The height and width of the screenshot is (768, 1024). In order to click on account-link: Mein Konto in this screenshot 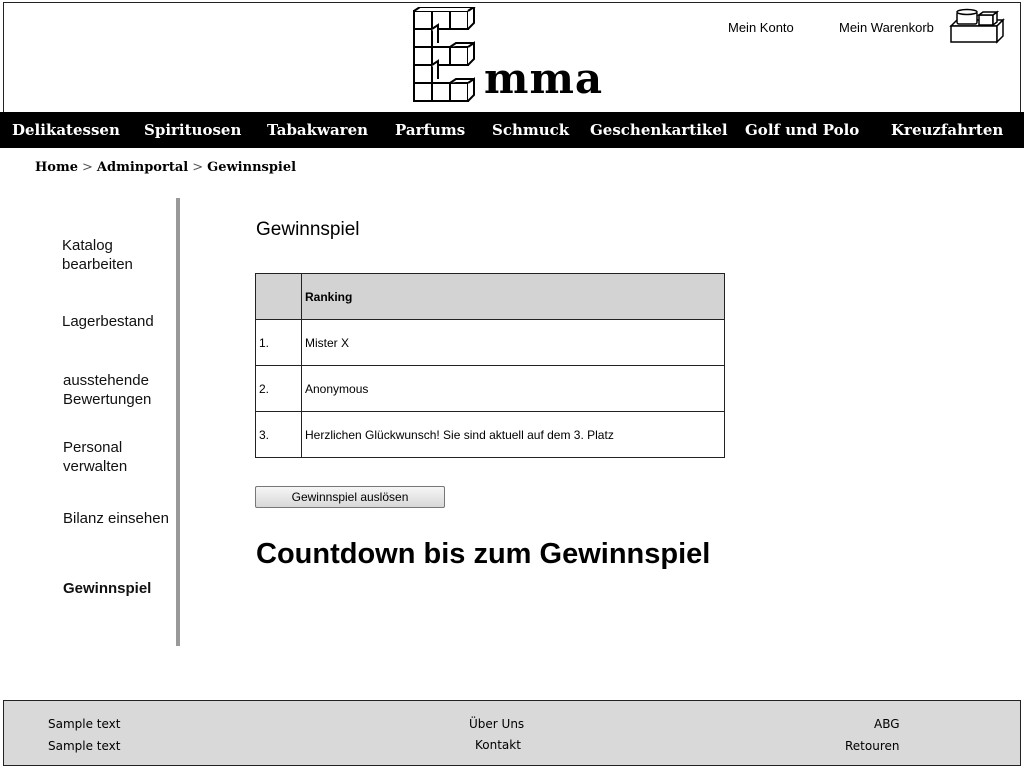, I will do `click(761, 27)`.